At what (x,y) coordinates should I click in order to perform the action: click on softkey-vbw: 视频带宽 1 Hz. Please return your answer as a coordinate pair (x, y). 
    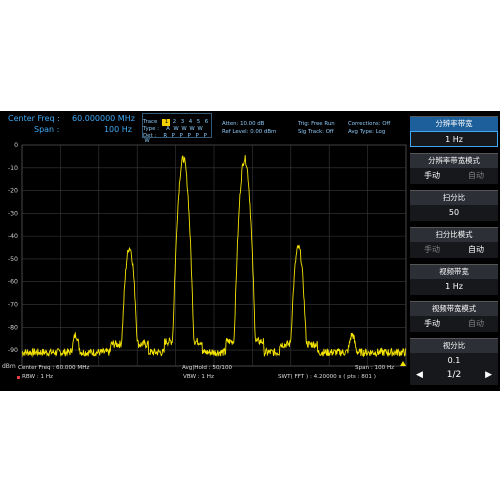
    Looking at the image, I should click on (454, 279).